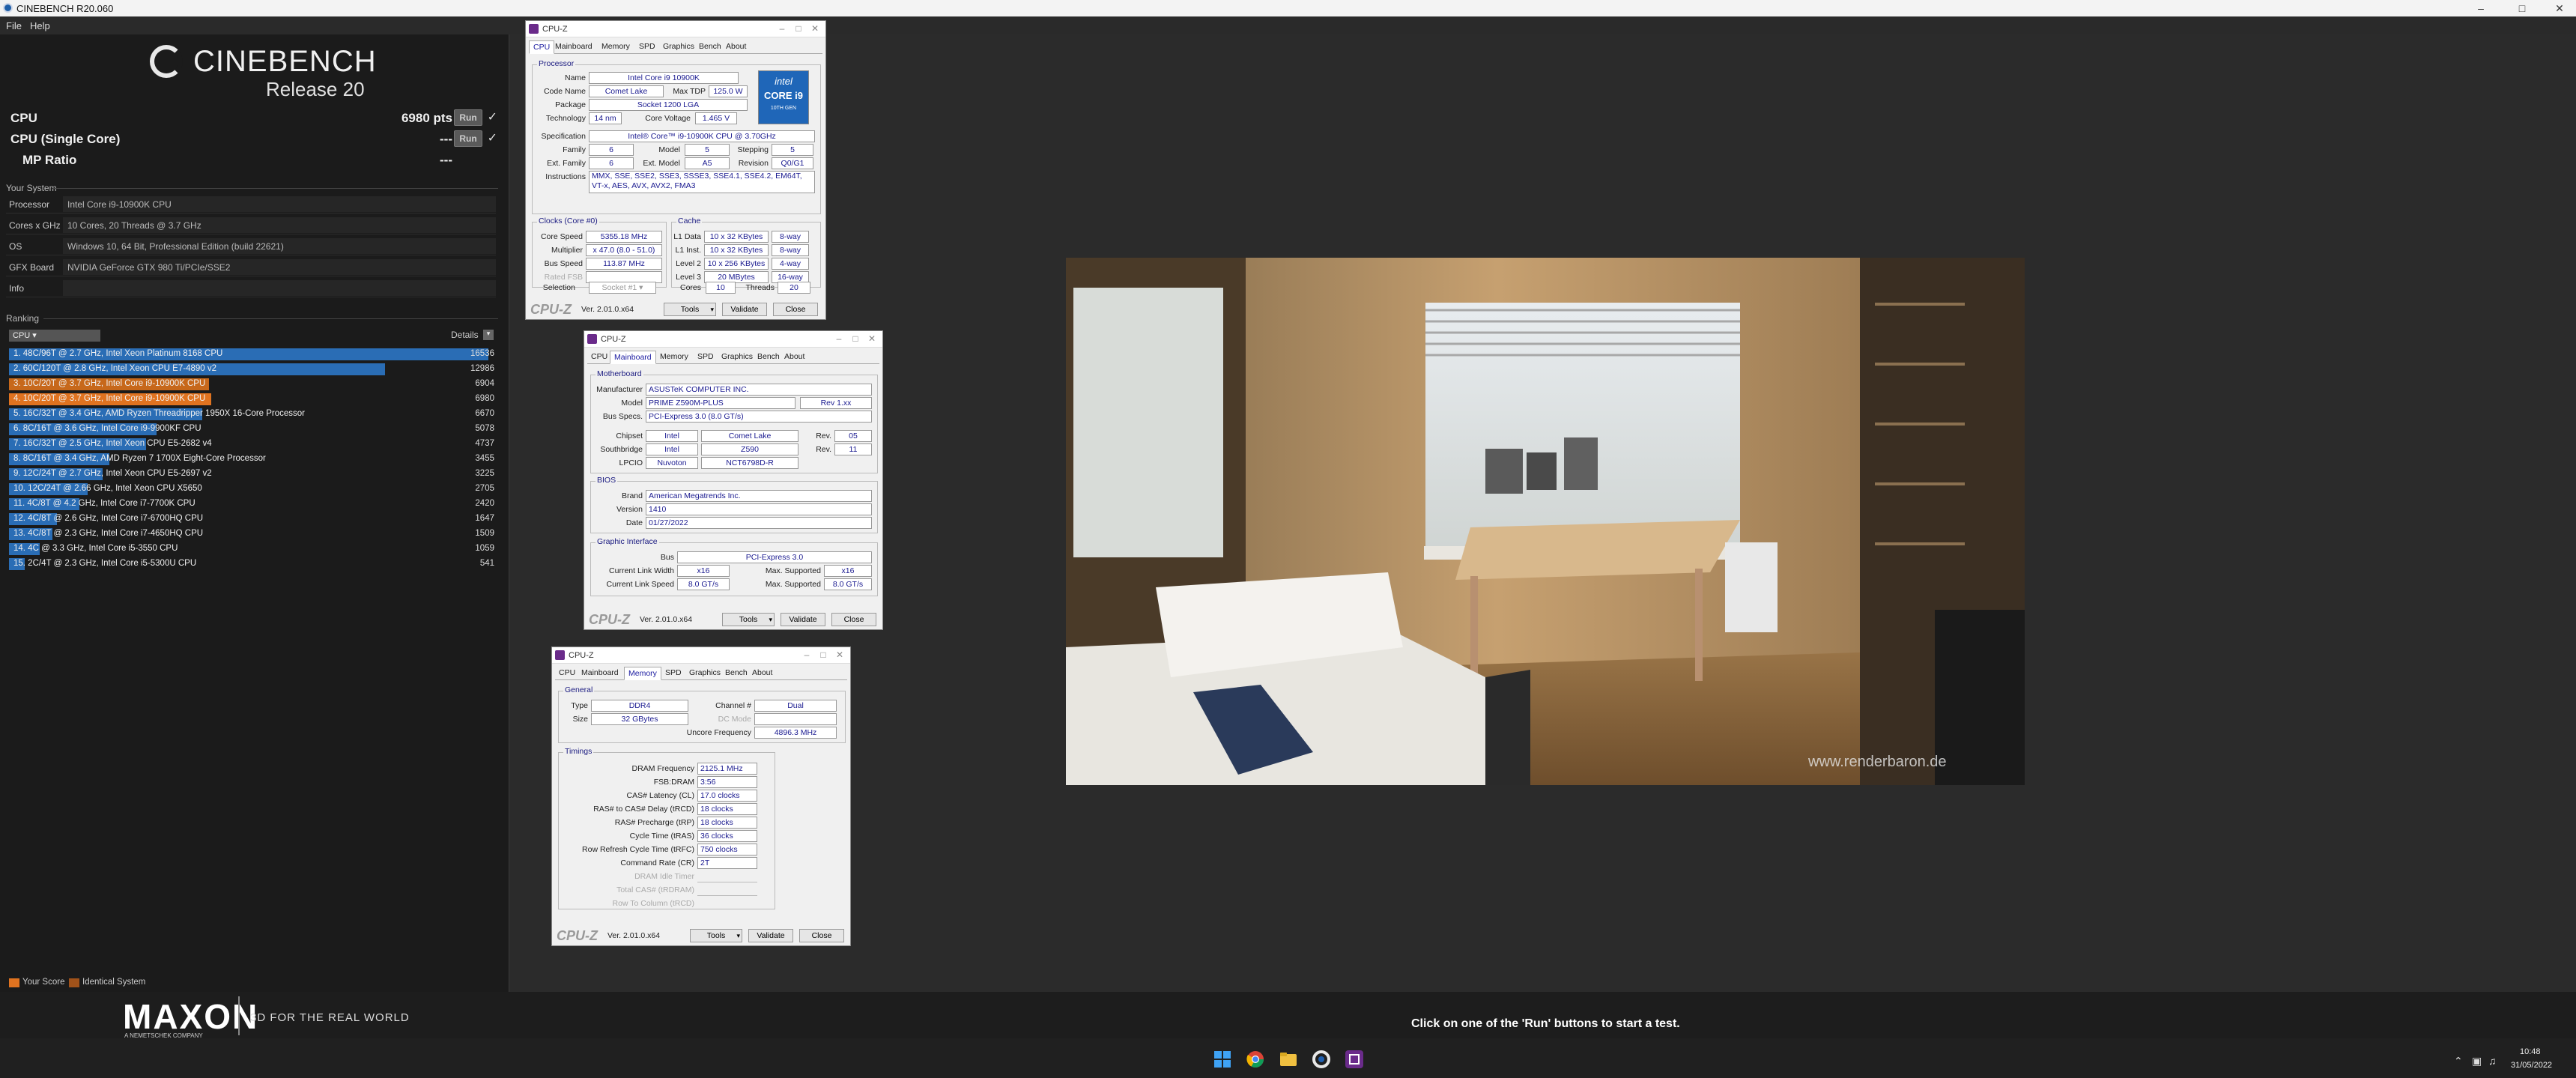  Describe the element at coordinates (1321, 1059) in the screenshot. I see `cinebench-taskbar-icon` at that location.